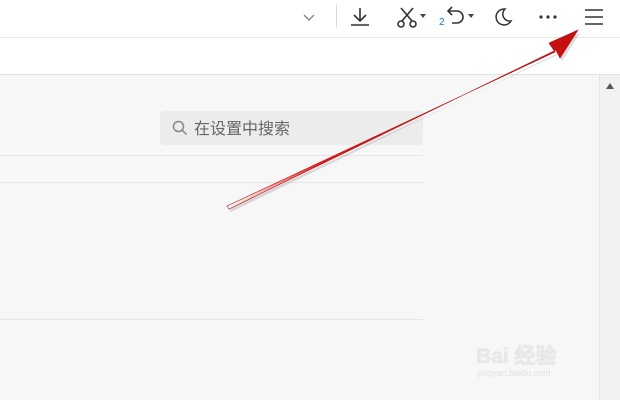 The width and height of the screenshot is (620, 400). Describe the element at coordinates (310, 56) in the screenshot. I see `address-strip` at that location.